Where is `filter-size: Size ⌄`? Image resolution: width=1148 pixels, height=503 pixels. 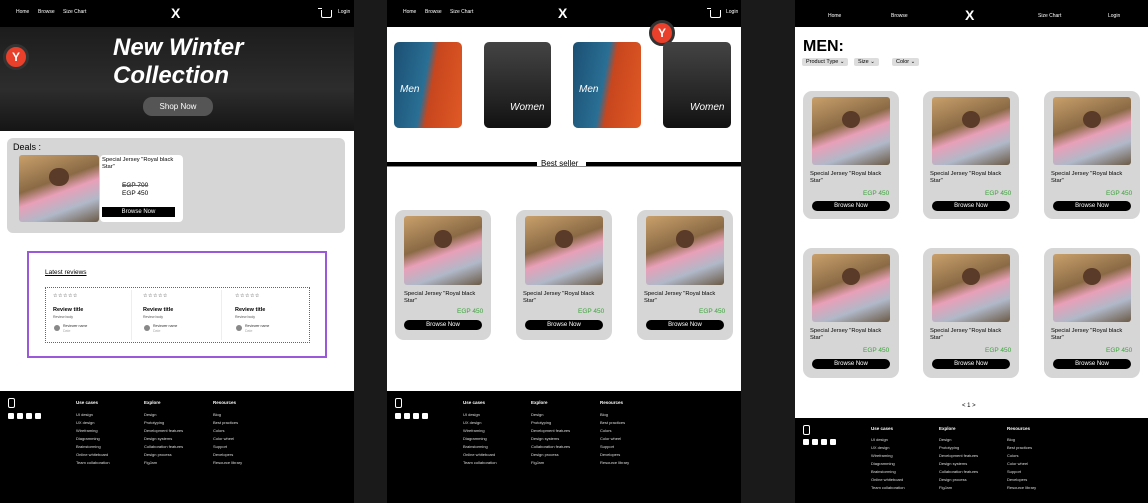 filter-size: Size ⌄ is located at coordinates (866, 62).